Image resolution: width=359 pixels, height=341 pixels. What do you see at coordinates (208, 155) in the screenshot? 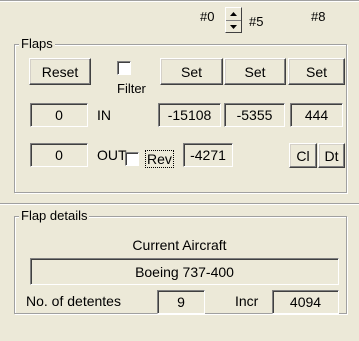
I see `out-value-2: -4271` at bounding box center [208, 155].